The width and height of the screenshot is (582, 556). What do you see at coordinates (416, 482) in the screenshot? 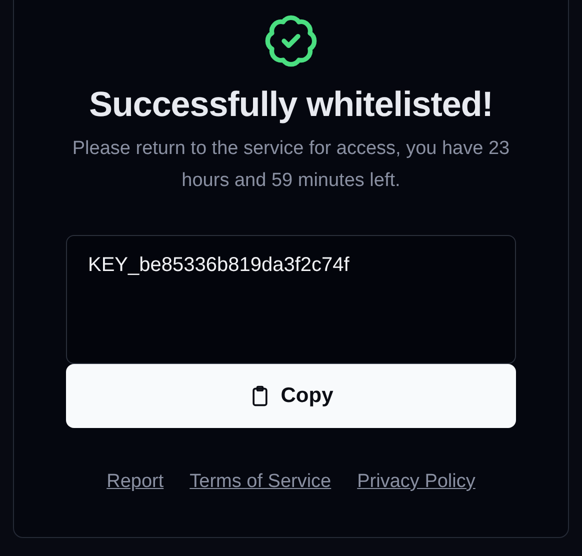
I see `footer-link: Privacy Policy` at bounding box center [416, 482].